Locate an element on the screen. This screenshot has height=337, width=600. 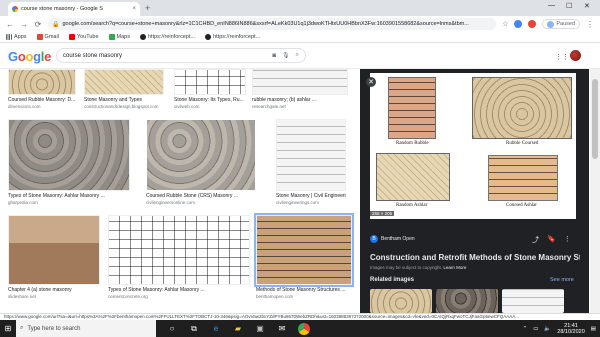
learn-more-link: Learn More is located at coordinates (454, 267).